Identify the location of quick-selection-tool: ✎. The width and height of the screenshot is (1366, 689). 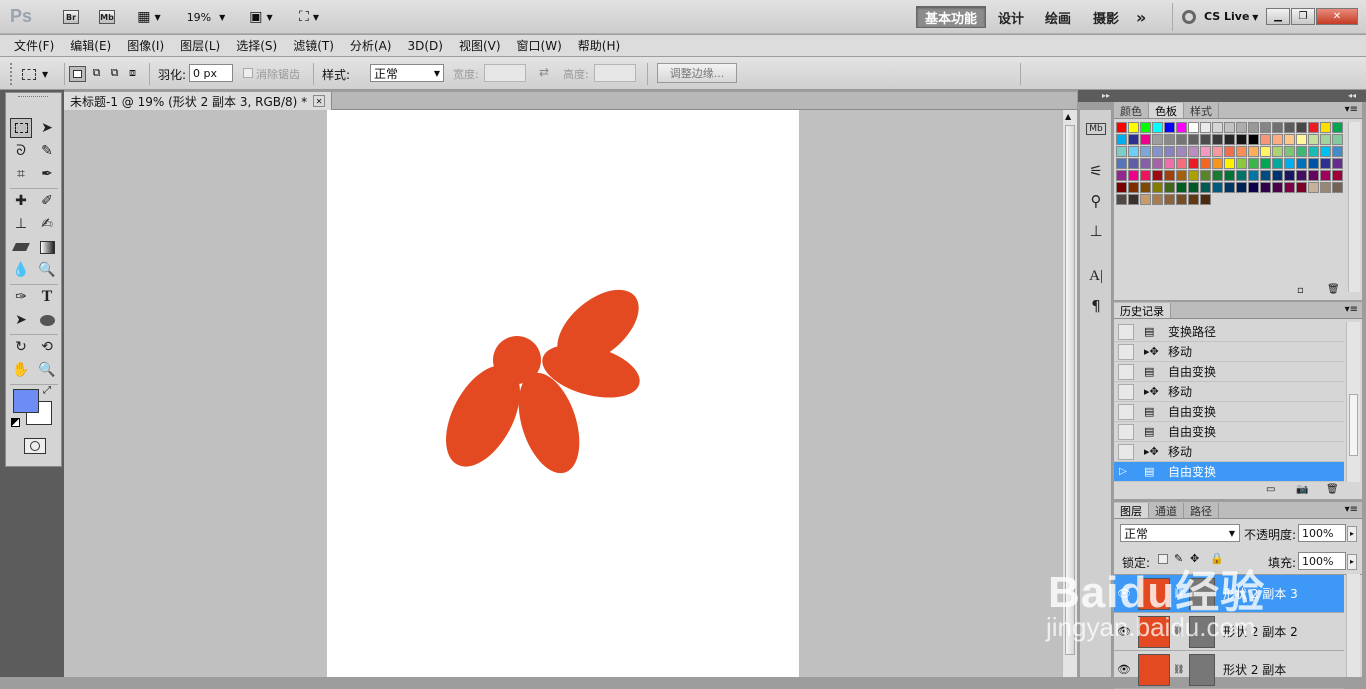
(47, 151).